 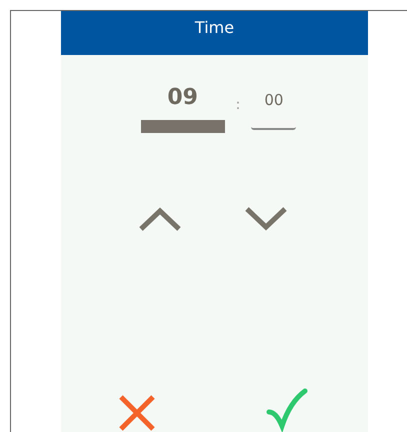 I want to click on time-value: 09, so click(x=182, y=101).